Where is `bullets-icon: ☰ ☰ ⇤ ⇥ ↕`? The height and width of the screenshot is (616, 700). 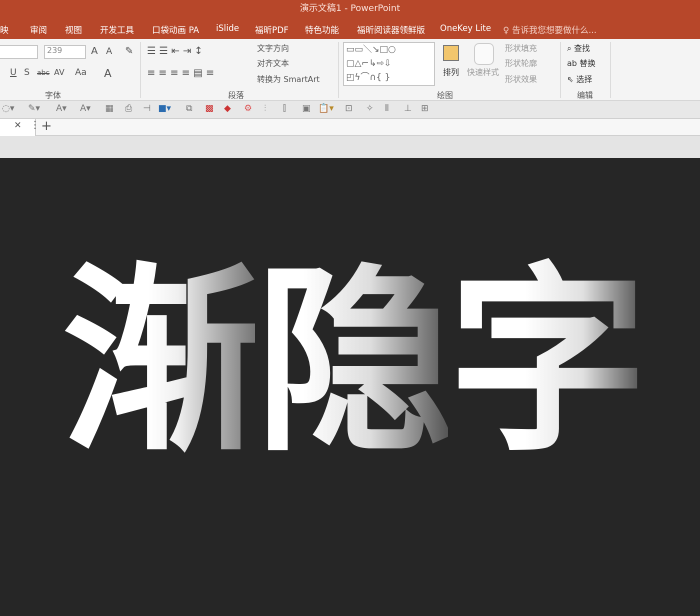 bullets-icon: ☰ ☰ ⇤ ⇥ ↕ is located at coordinates (175, 51).